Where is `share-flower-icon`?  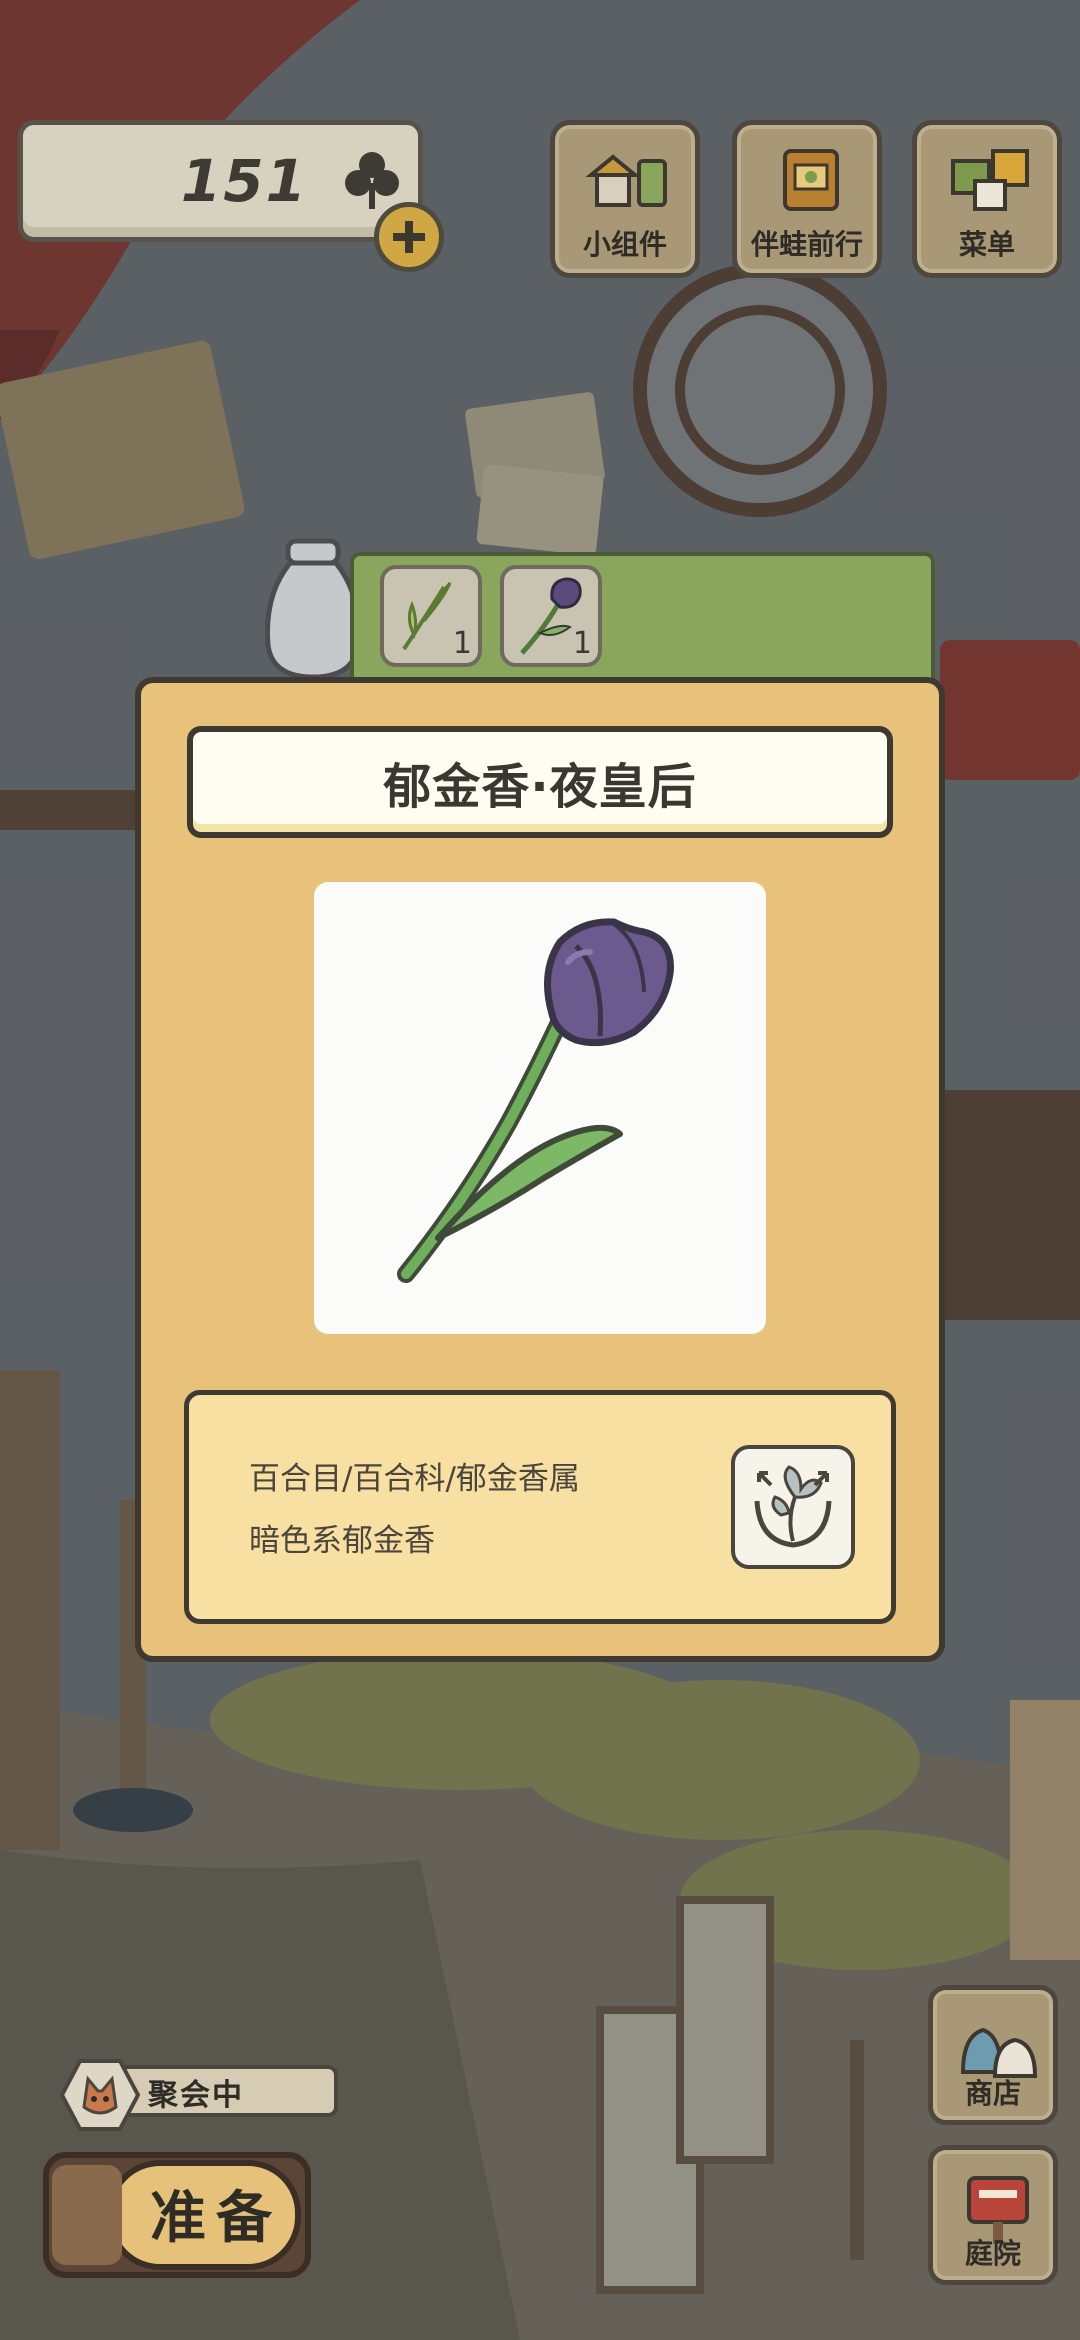 share-flower-icon is located at coordinates (793, 1506).